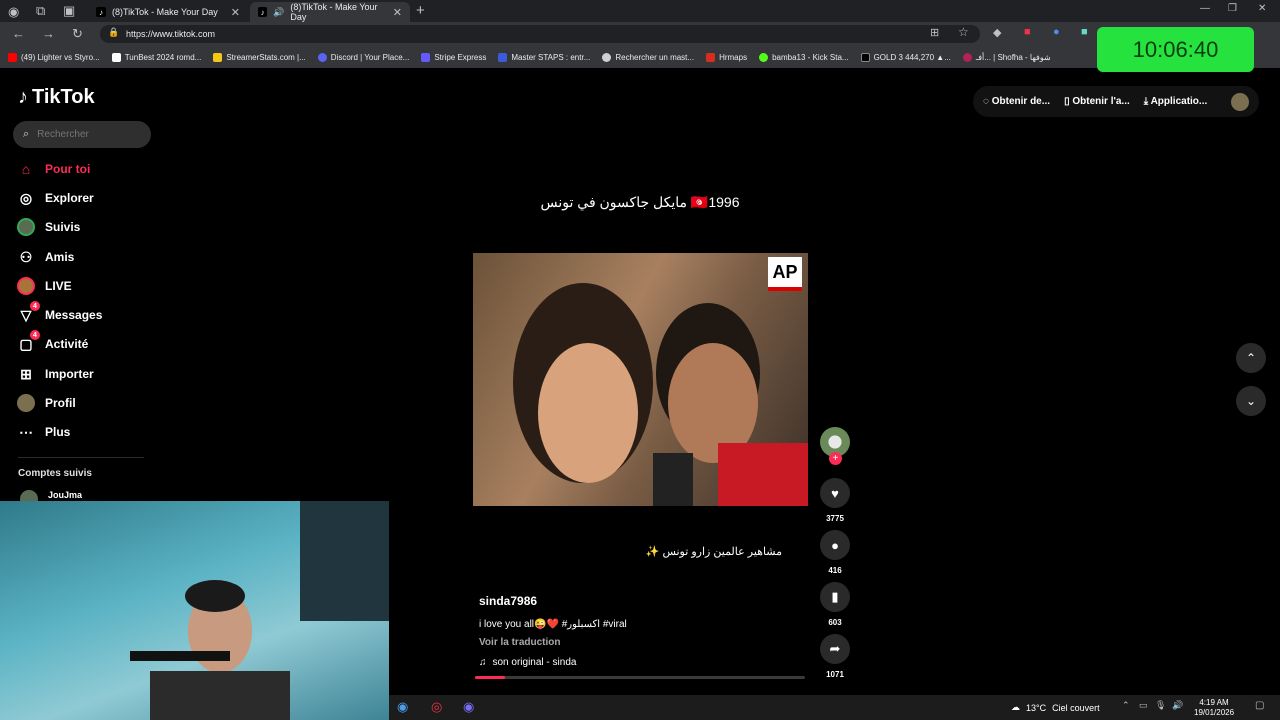 This screenshot has width=1280, height=720. I want to click on save-action: ▮ 603, so click(835, 604).